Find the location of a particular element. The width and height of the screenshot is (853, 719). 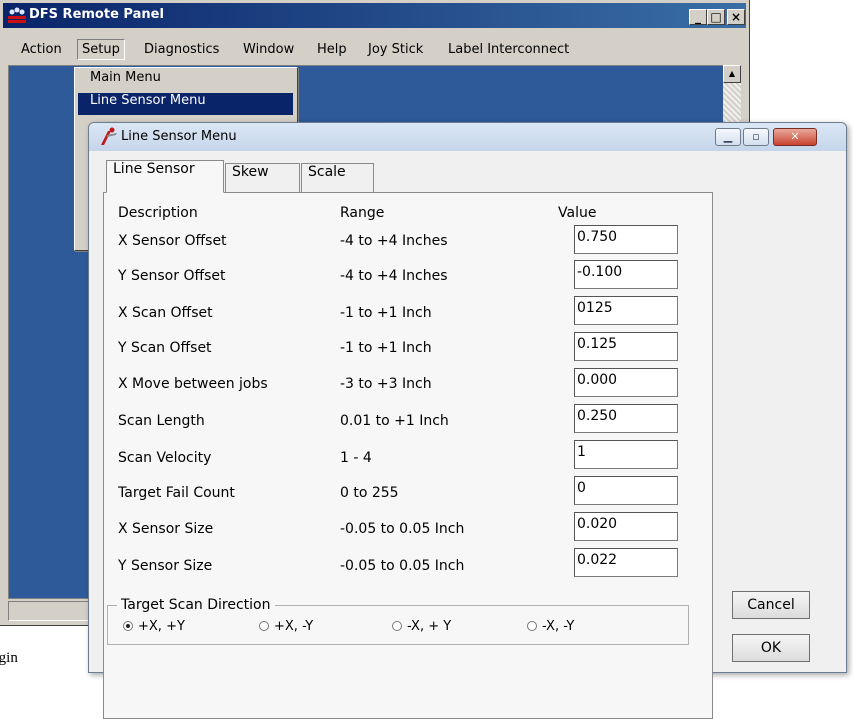

row-range: 1 - 4 is located at coordinates (356, 458).